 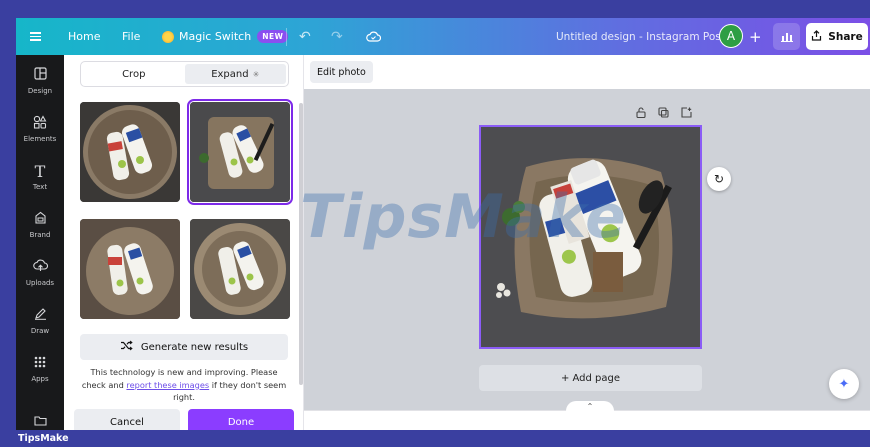 What do you see at coordinates (230, 74) in the screenshot?
I see `tab-expand-label: Expand` at bounding box center [230, 74].